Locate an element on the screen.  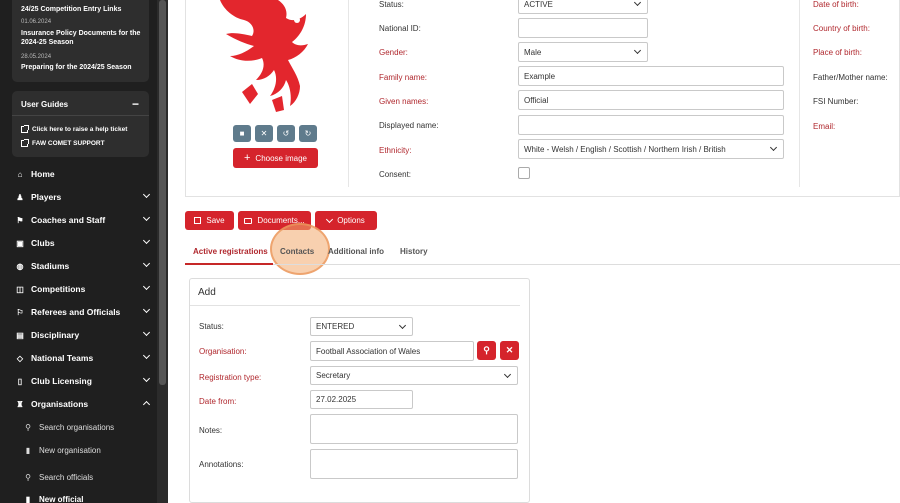
faw-support-link: FAW COMET SUPPORT is located at coordinates (63, 143).